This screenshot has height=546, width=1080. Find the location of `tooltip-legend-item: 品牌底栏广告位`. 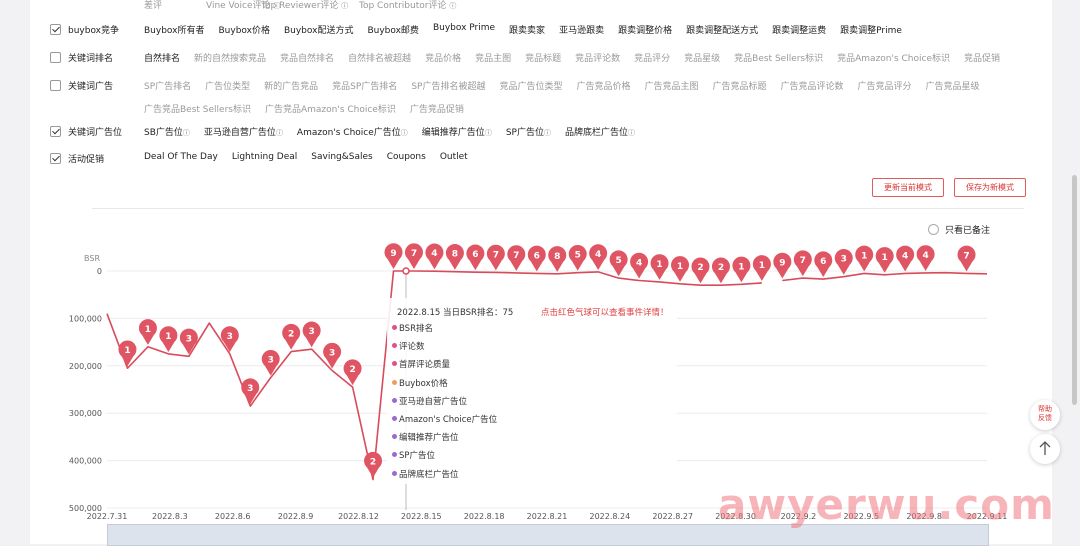

tooltip-legend-item: 品牌底栏广告位 is located at coordinates (425, 474).